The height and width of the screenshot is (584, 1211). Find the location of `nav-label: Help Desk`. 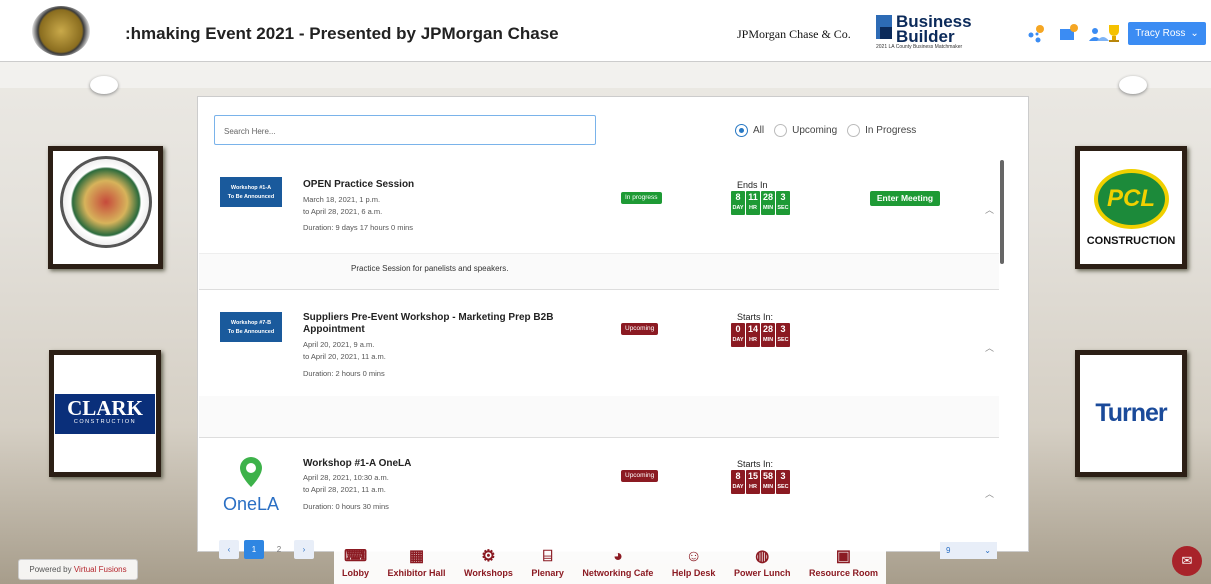

nav-label: Help Desk is located at coordinates (693, 573).